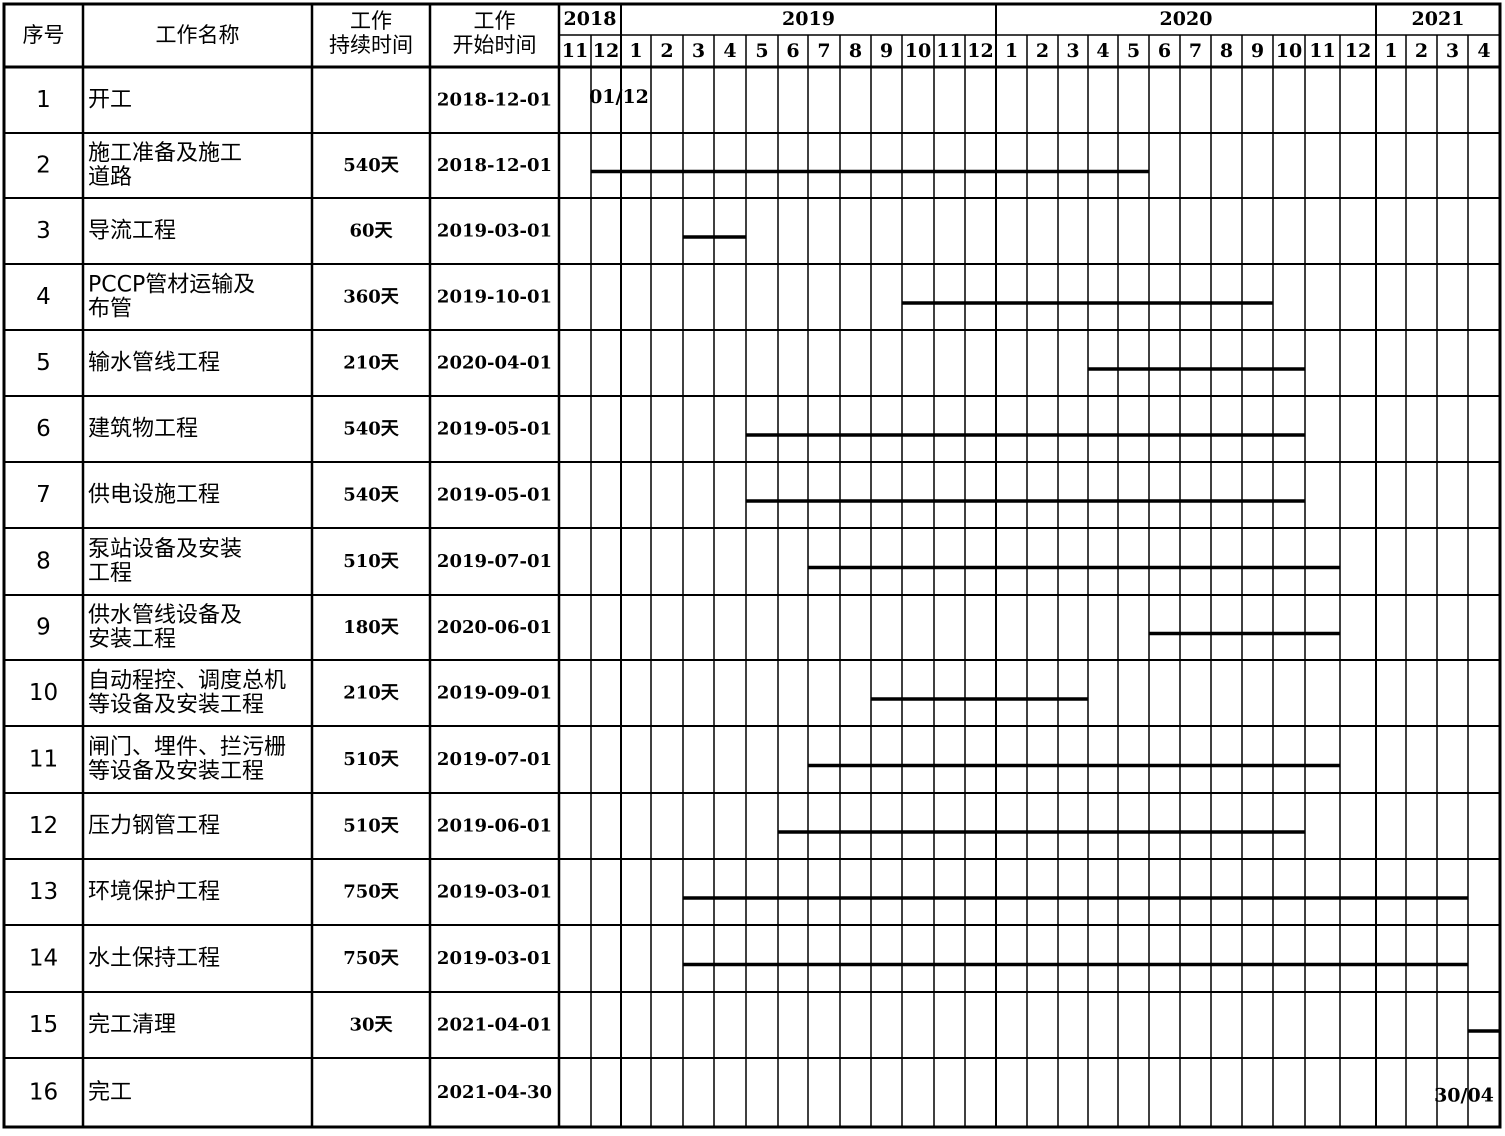 The height and width of the screenshot is (1136, 1505). Describe the element at coordinates (371, 627) in the screenshot. I see `task-duration: 180天` at that location.